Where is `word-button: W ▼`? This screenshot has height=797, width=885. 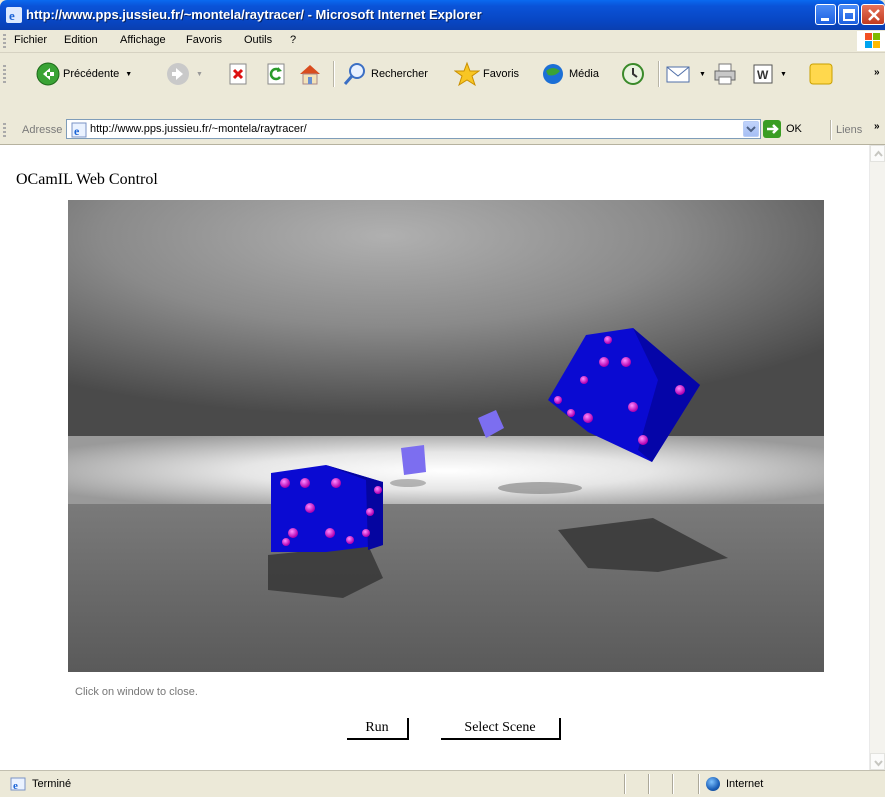
word-button: W ▼ is located at coordinates (769, 74).